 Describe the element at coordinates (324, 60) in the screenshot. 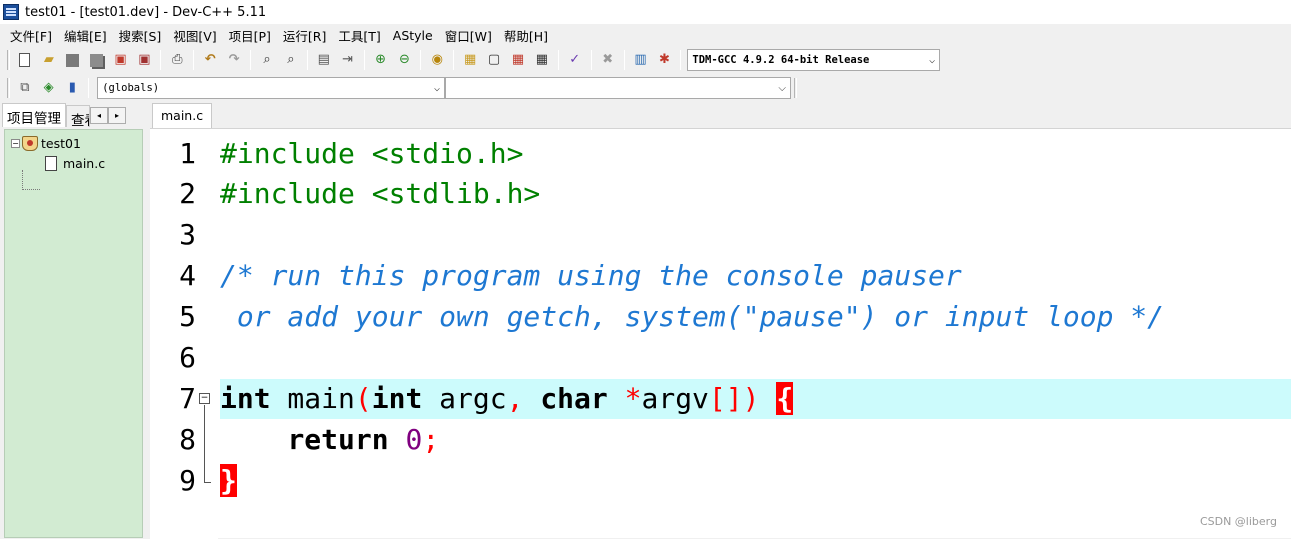

I see `goto-line-button: ▤` at that location.